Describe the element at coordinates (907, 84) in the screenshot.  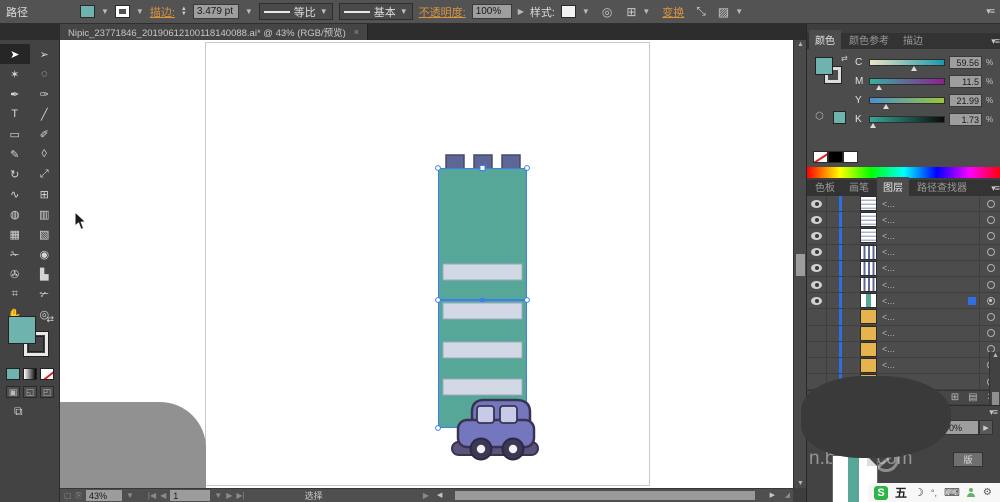
I see `M-slider` at that location.